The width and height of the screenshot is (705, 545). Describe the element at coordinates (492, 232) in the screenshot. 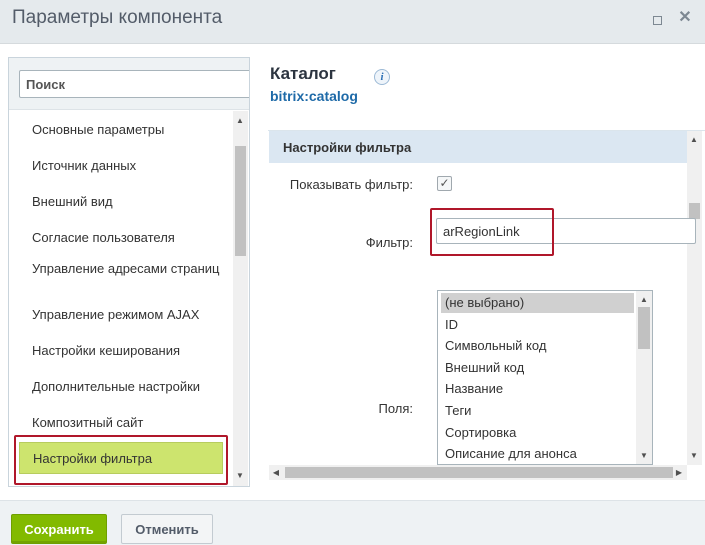

I see `highlight-outline-filter` at that location.